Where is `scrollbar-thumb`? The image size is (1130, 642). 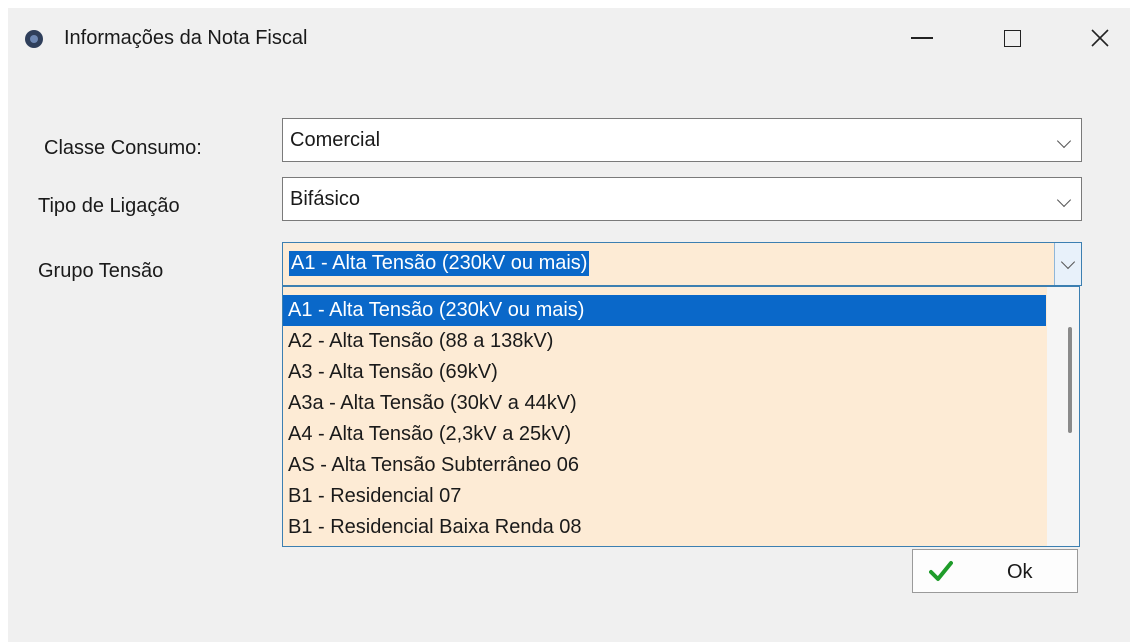
scrollbar-thumb is located at coordinates (1070, 380).